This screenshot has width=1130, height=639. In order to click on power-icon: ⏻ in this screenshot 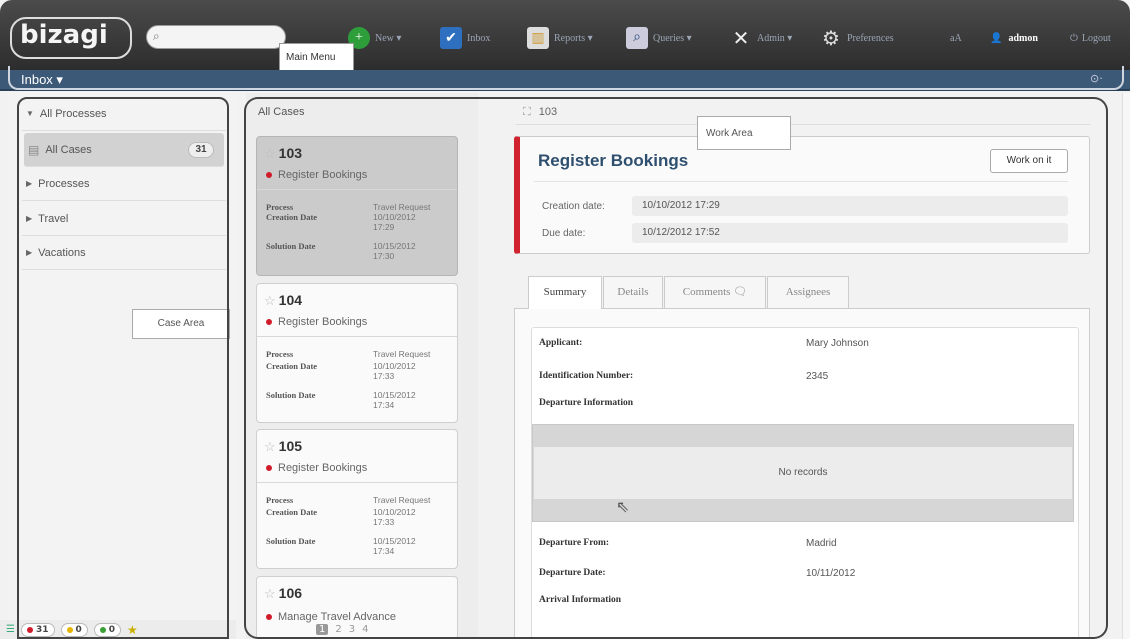, I will do `click(1074, 38)`.